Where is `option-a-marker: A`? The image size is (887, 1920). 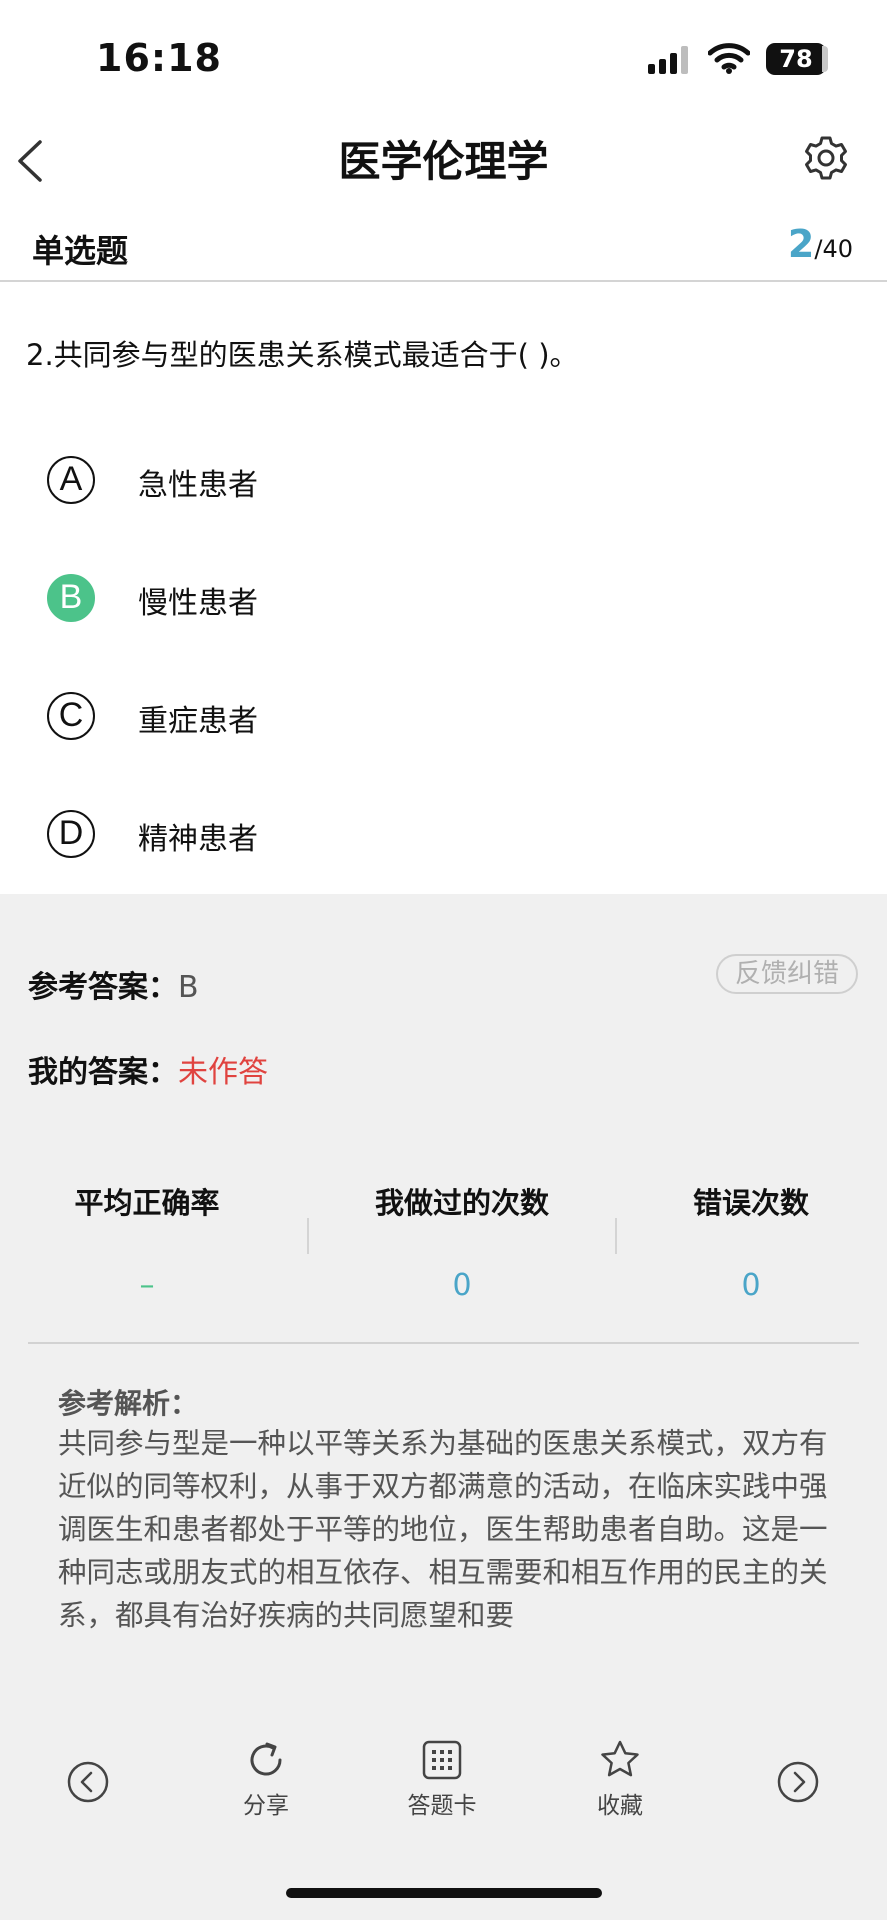
option-a-marker: A is located at coordinates (71, 480).